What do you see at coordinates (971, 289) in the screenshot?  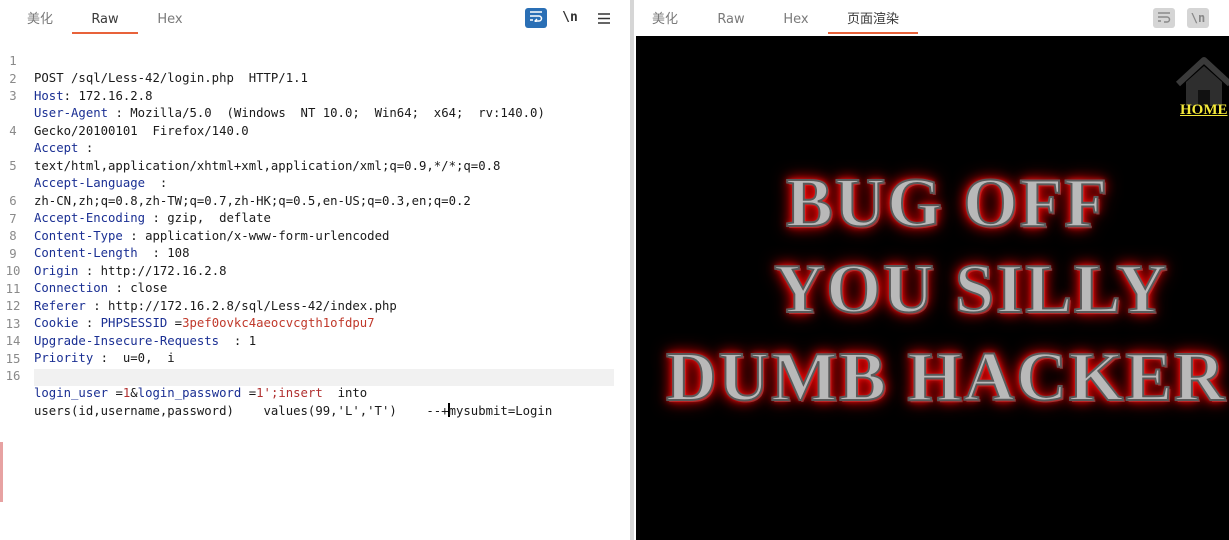 I see `warning-line-2: YOU SILLY` at bounding box center [971, 289].